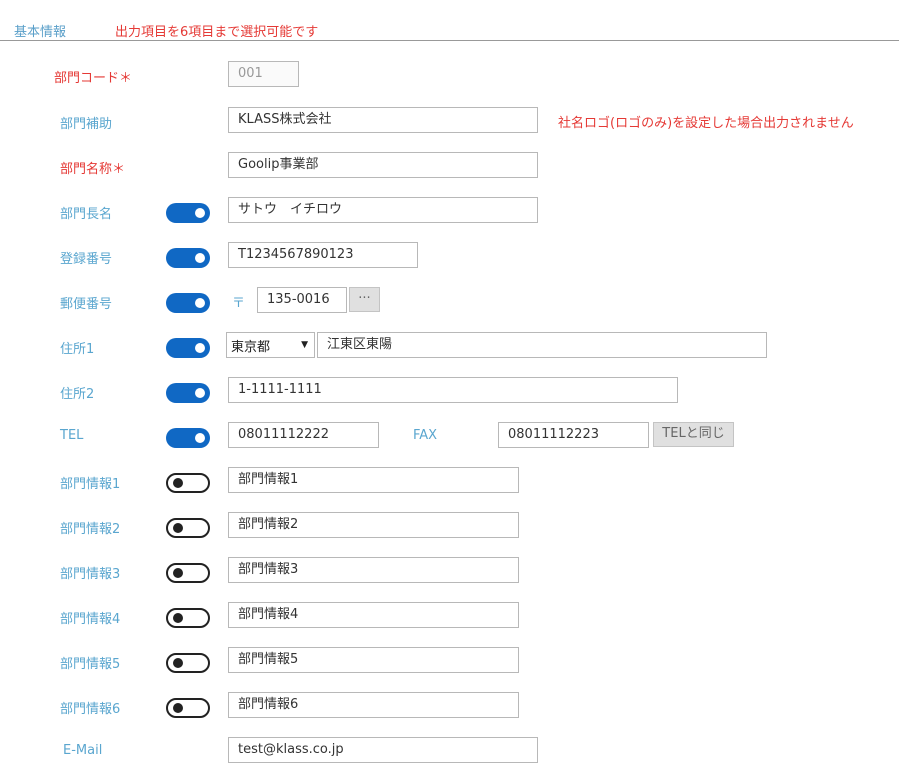  What do you see at coordinates (542, 345) in the screenshot?
I see `address1-field: 江東区東陽` at bounding box center [542, 345].